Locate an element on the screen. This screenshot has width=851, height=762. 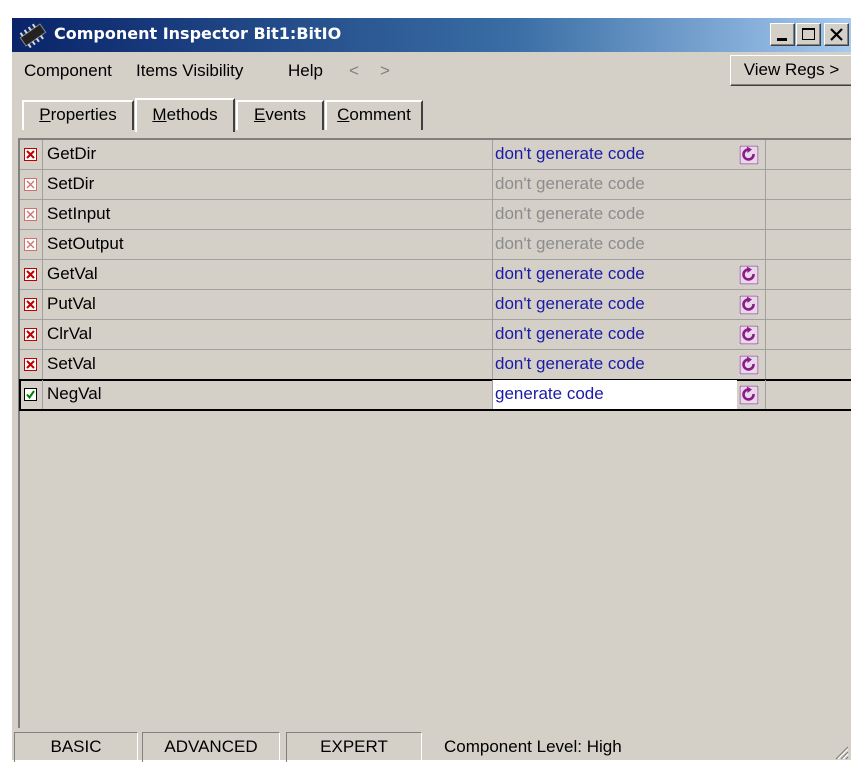
title-bar: Component Inspector Bit1:BitIO is located at coordinates (431, 35).